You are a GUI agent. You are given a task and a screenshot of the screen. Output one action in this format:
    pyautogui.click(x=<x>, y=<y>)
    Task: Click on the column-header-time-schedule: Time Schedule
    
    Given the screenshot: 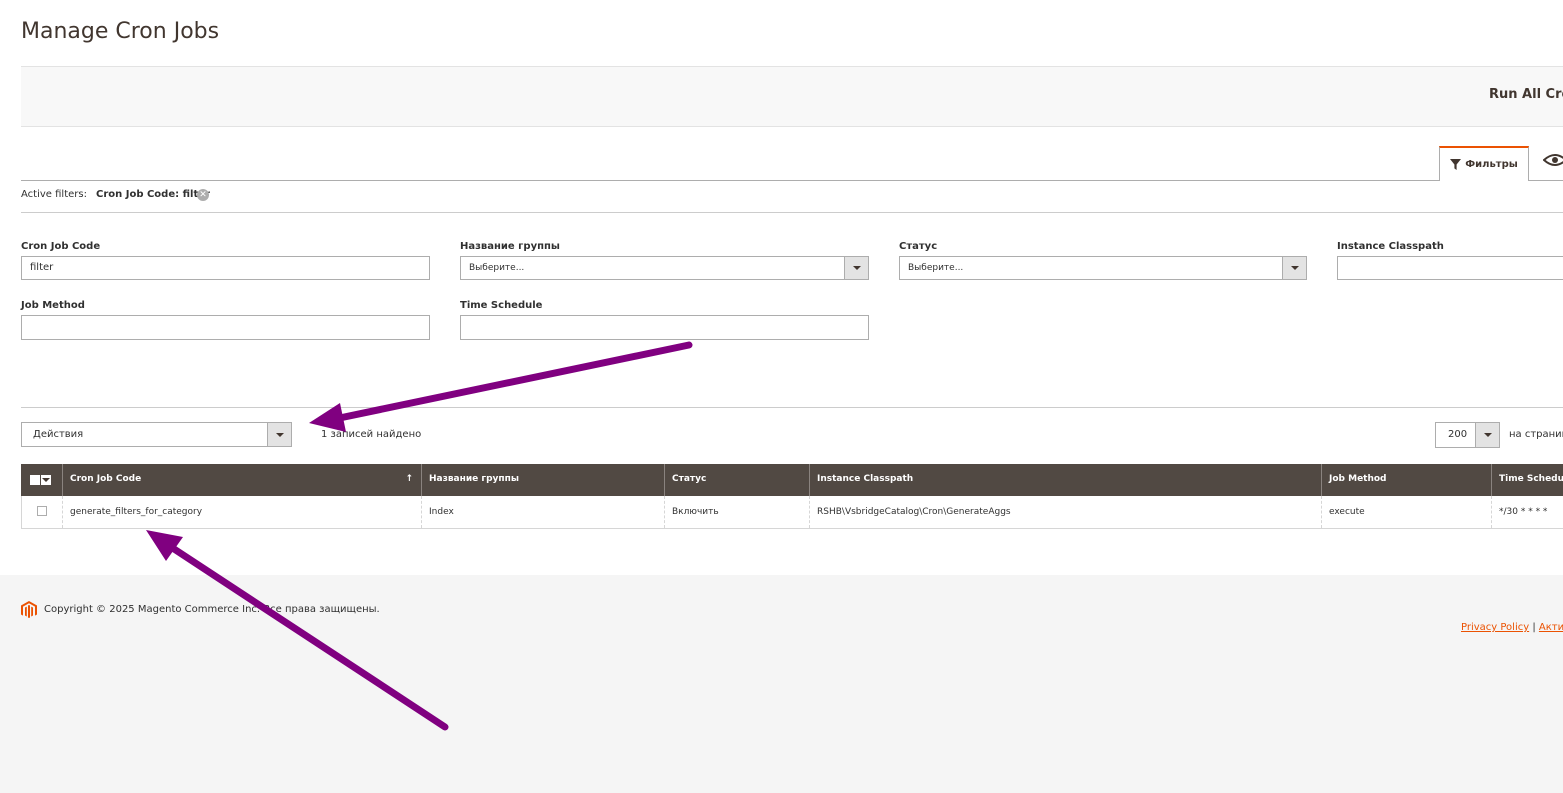 What is the action you would take?
    pyautogui.click(x=1527, y=480)
    